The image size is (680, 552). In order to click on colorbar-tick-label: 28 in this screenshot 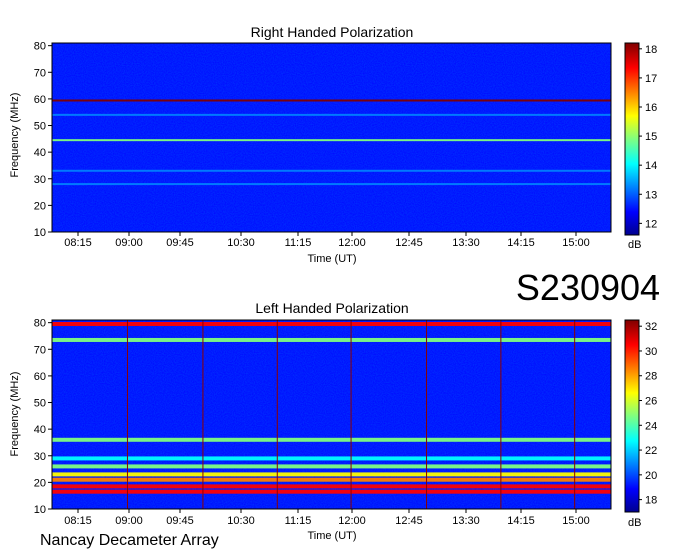, I will do `click(651, 377)`.